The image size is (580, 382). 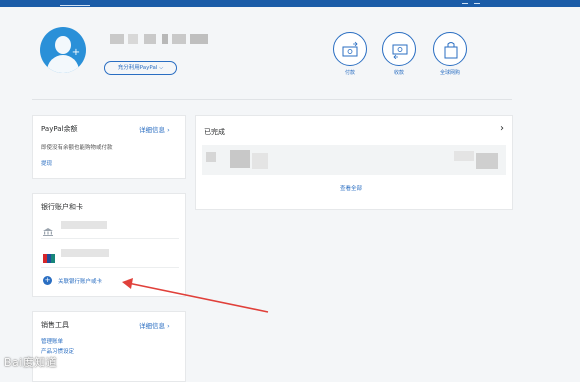 I want to click on baidu-watermark: Bai度知道, so click(x=31, y=362).